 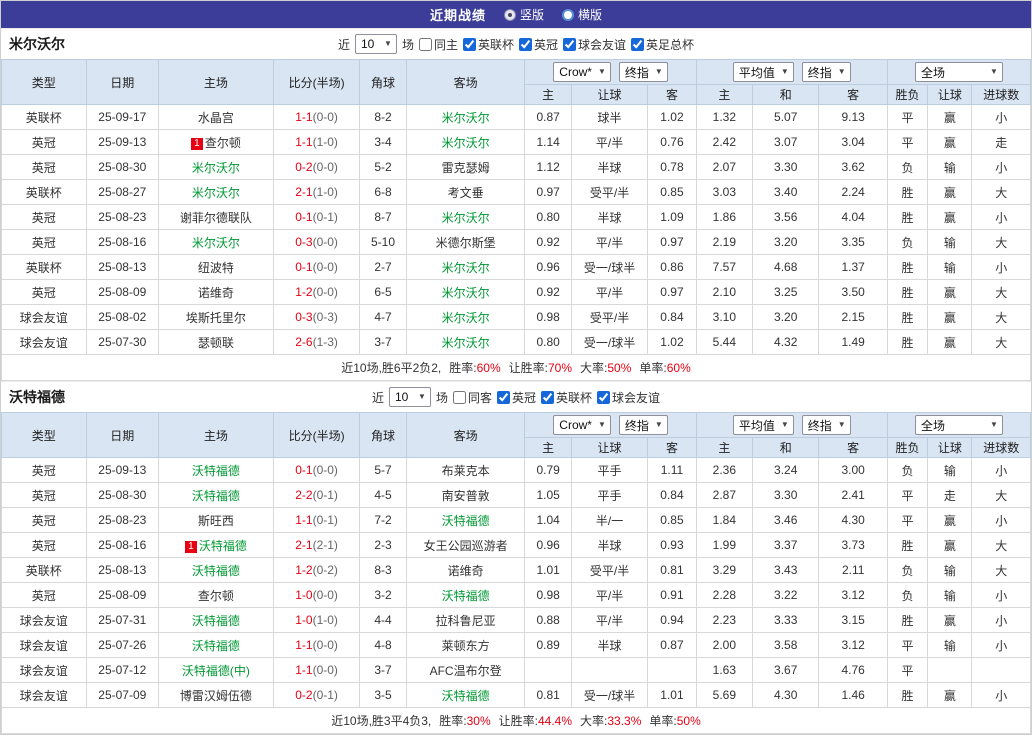 What do you see at coordinates (466, 621) in the screenshot?
I see `away-team: 拉科鲁尼亚` at bounding box center [466, 621].